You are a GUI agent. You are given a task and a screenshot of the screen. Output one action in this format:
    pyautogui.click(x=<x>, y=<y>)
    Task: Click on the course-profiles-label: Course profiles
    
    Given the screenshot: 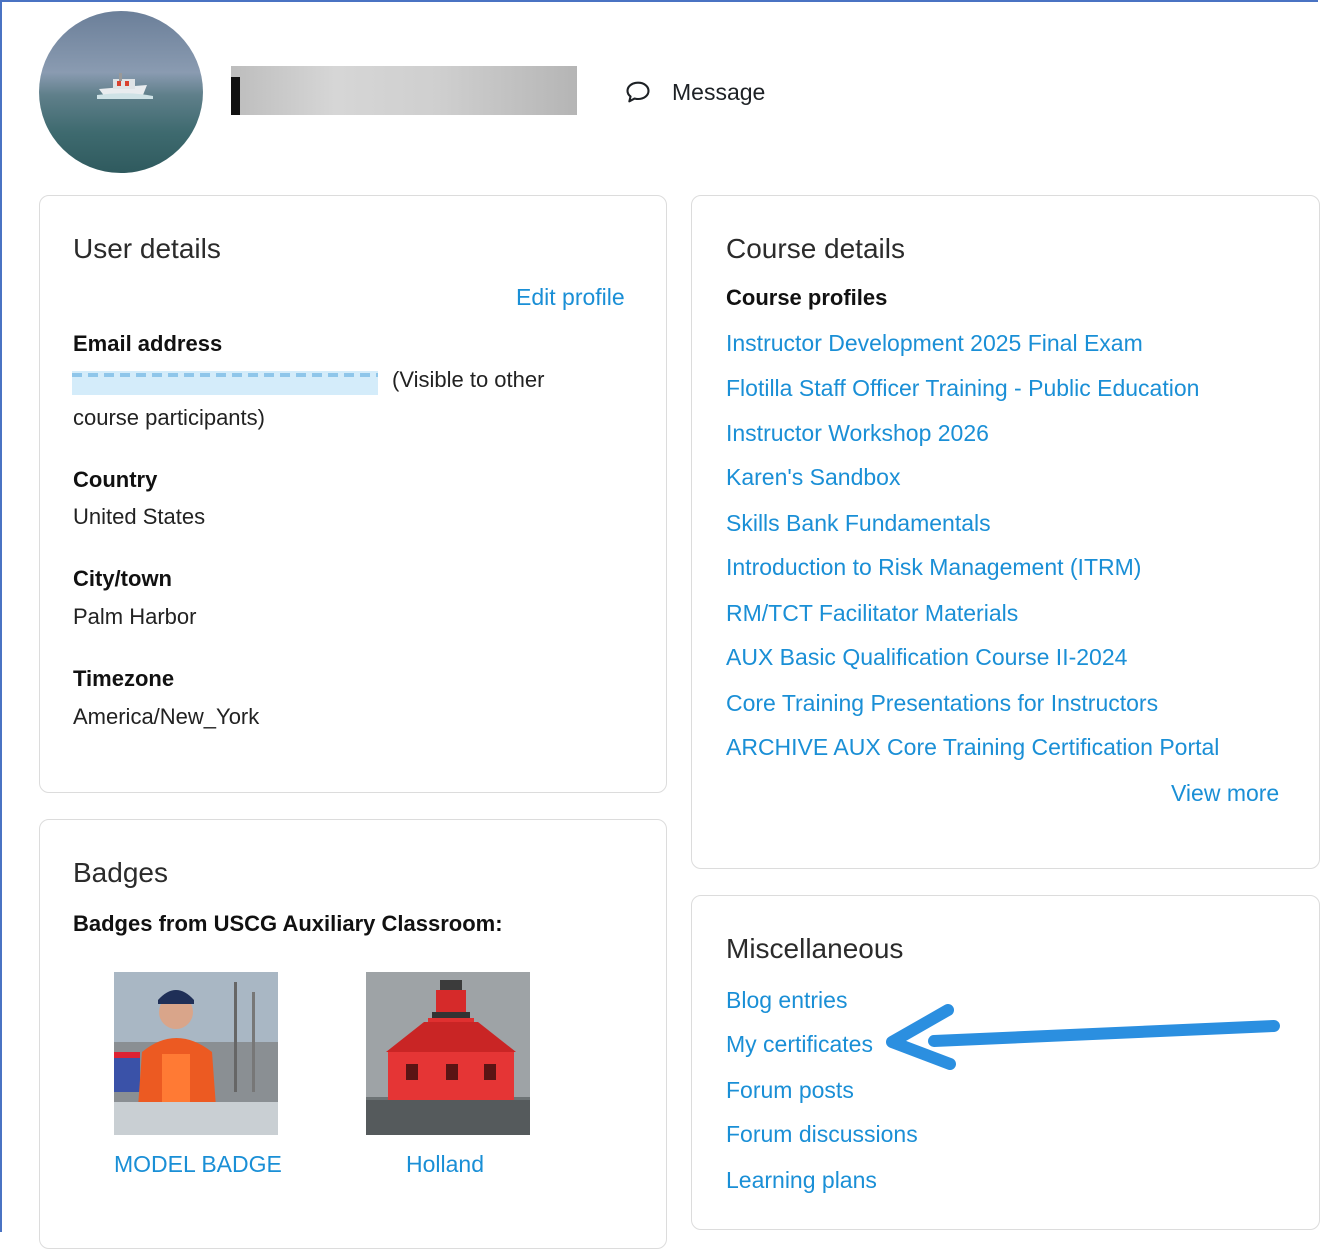 What is the action you would take?
    pyautogui.click(x=807, y=297)
    